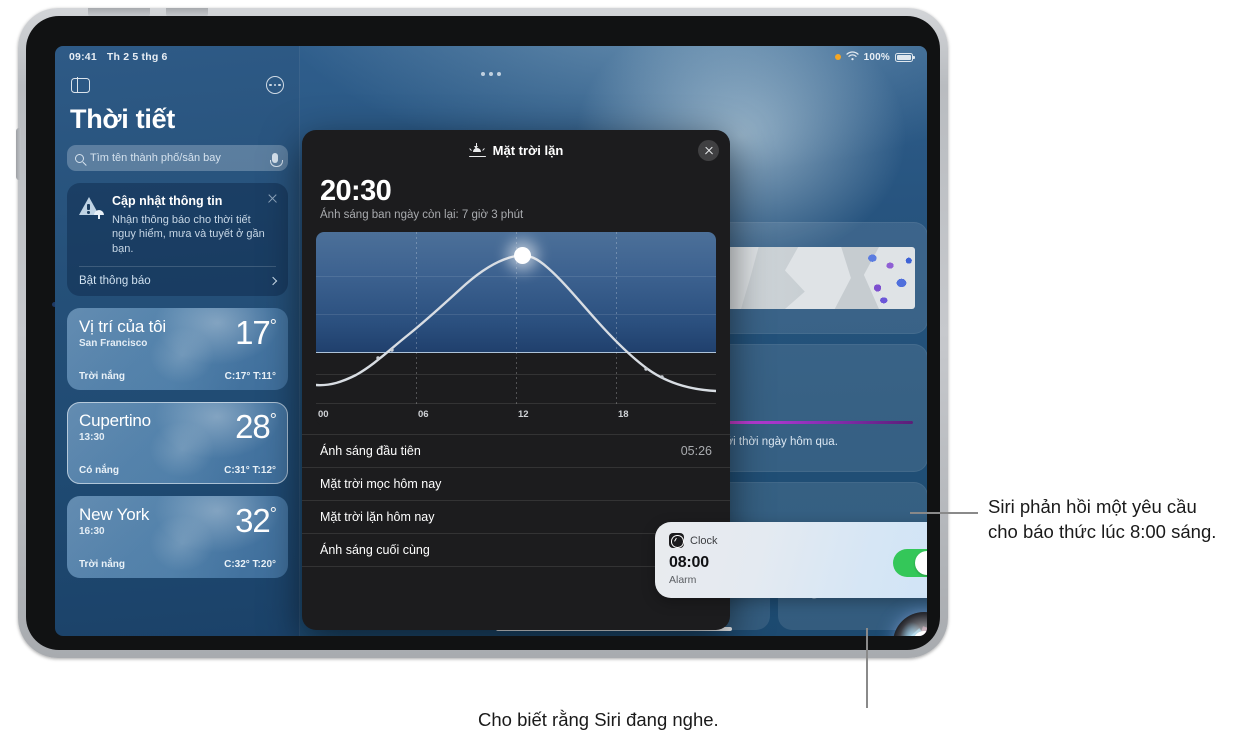  Describe the element at coordinates (623, 414) in the screenshot. I see `x-tick-18: 18` at that location.